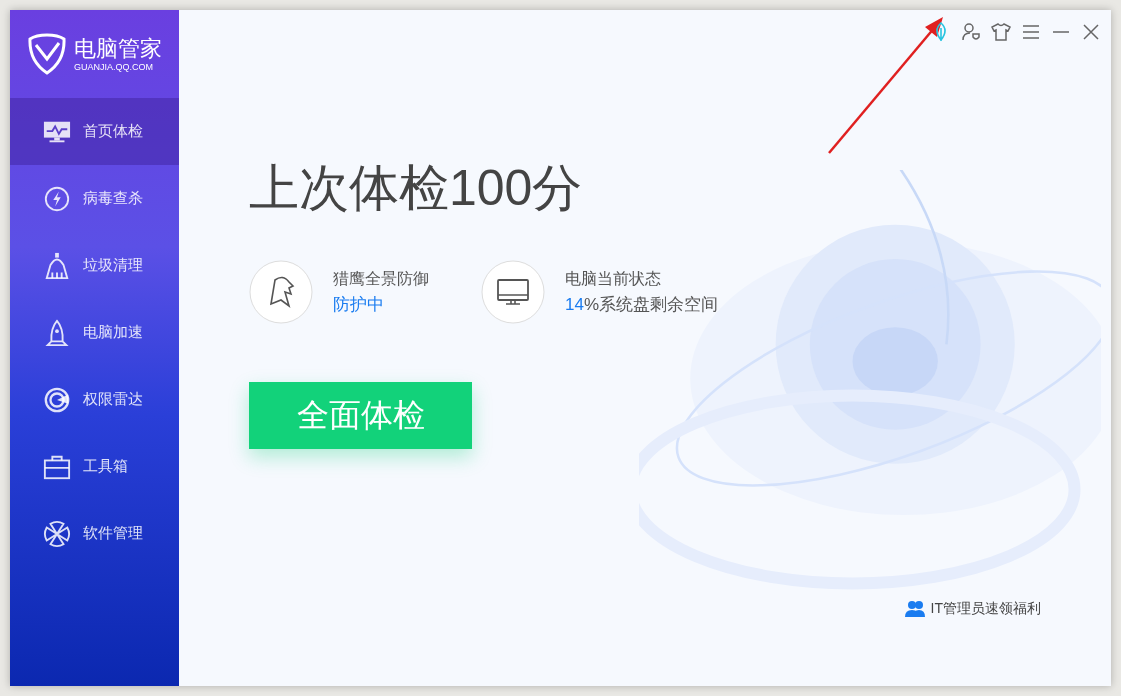 This screenshot has height=696, width=1121. What do you see at coordinates (57, 533) in the screenshot?
I see `clover-icon` at bounding box center [57, 533].